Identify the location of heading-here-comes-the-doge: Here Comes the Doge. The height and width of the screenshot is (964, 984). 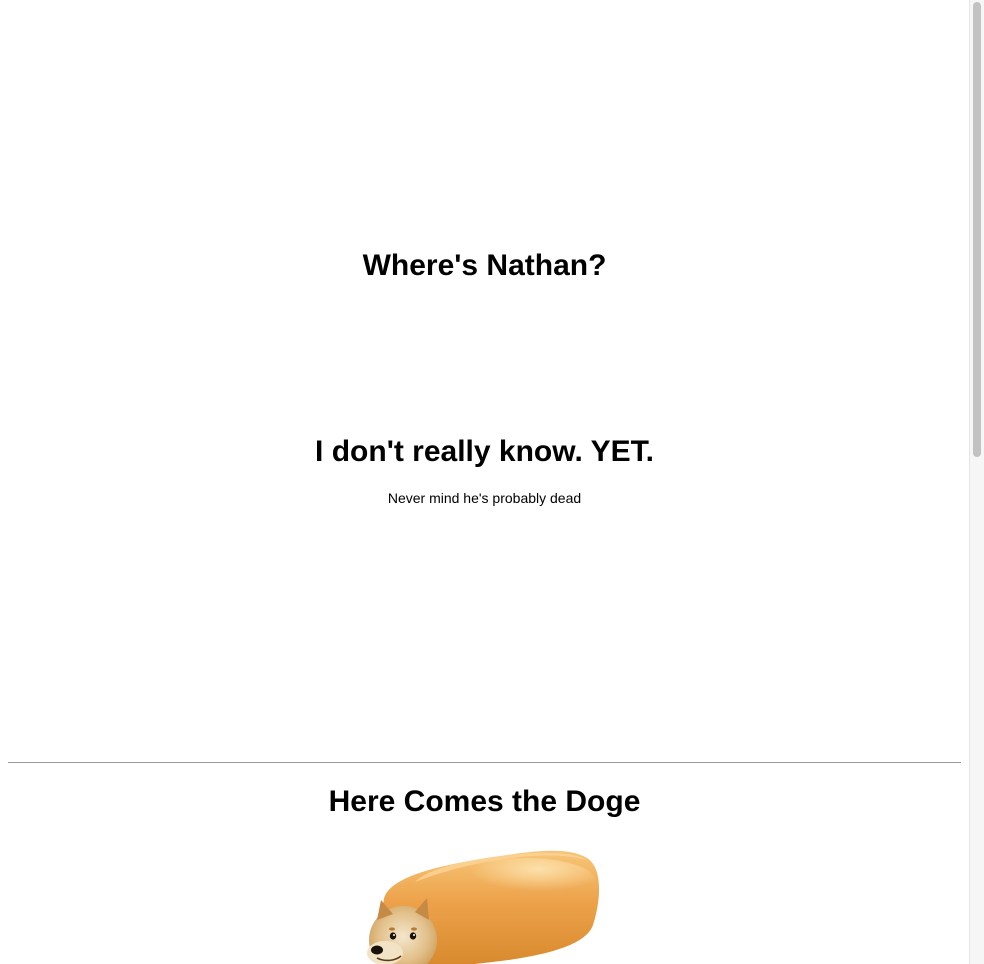
(484, 801).